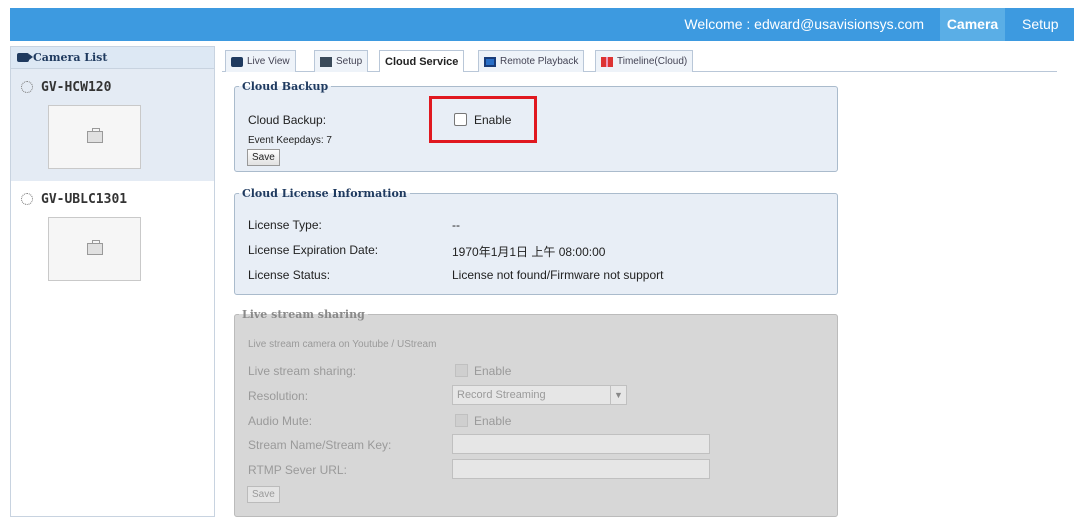  What do you see at coordinates (972, 24) in the screenshot?
I see `nav-camera-button: Camera` at bounding box center [972, 24].